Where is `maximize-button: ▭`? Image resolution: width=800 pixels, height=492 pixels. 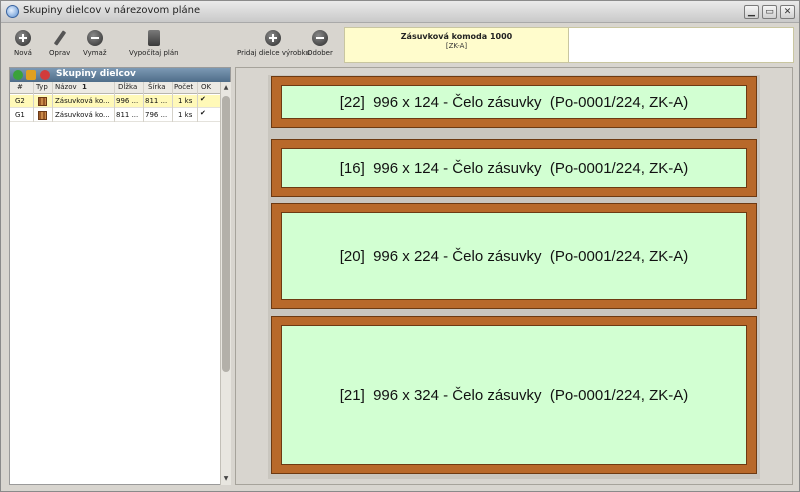
maximize-button: ▭ is located at coordinates (769, 12).